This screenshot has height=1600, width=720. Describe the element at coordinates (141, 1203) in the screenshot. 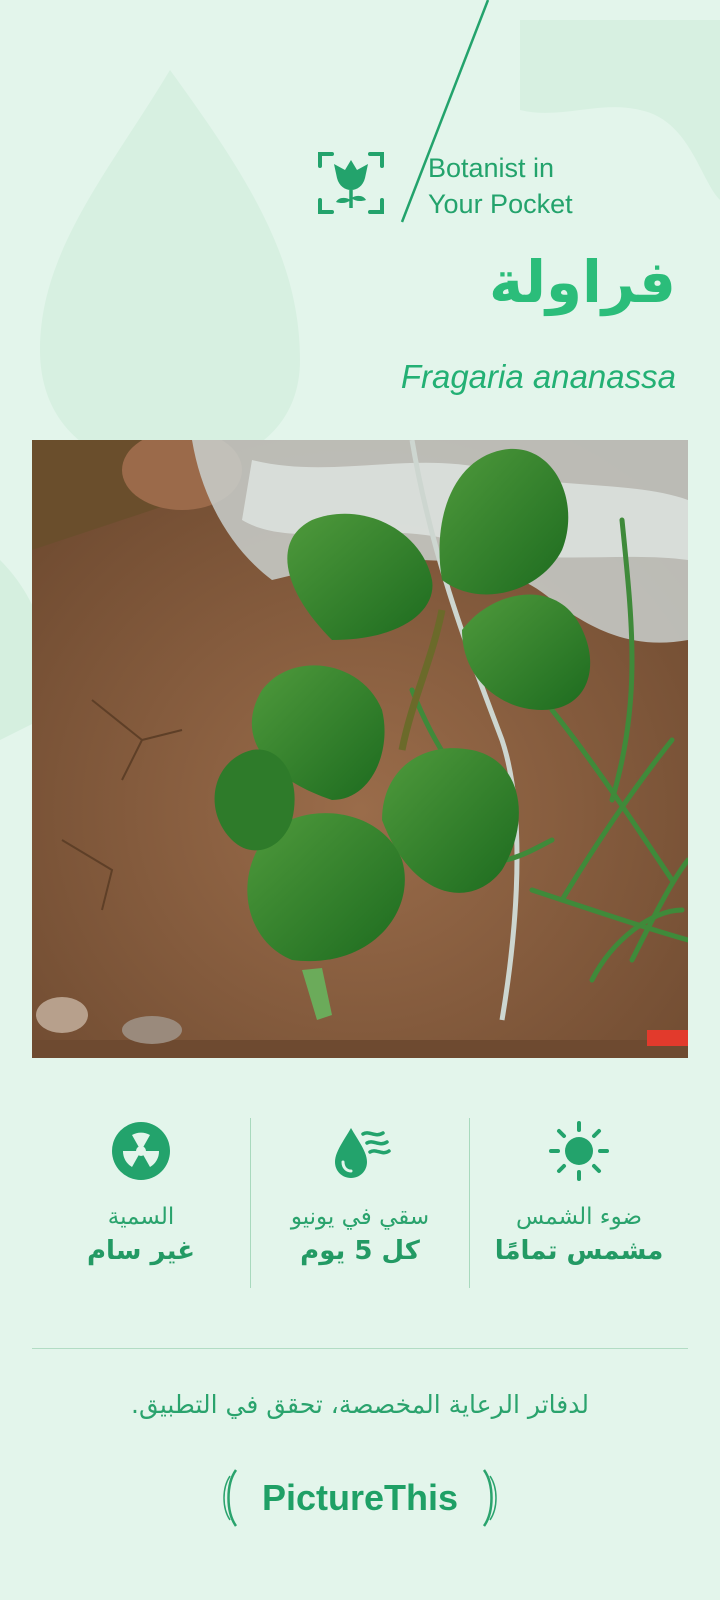

I see `stat-toxicity: السمية غير سام` at that location.